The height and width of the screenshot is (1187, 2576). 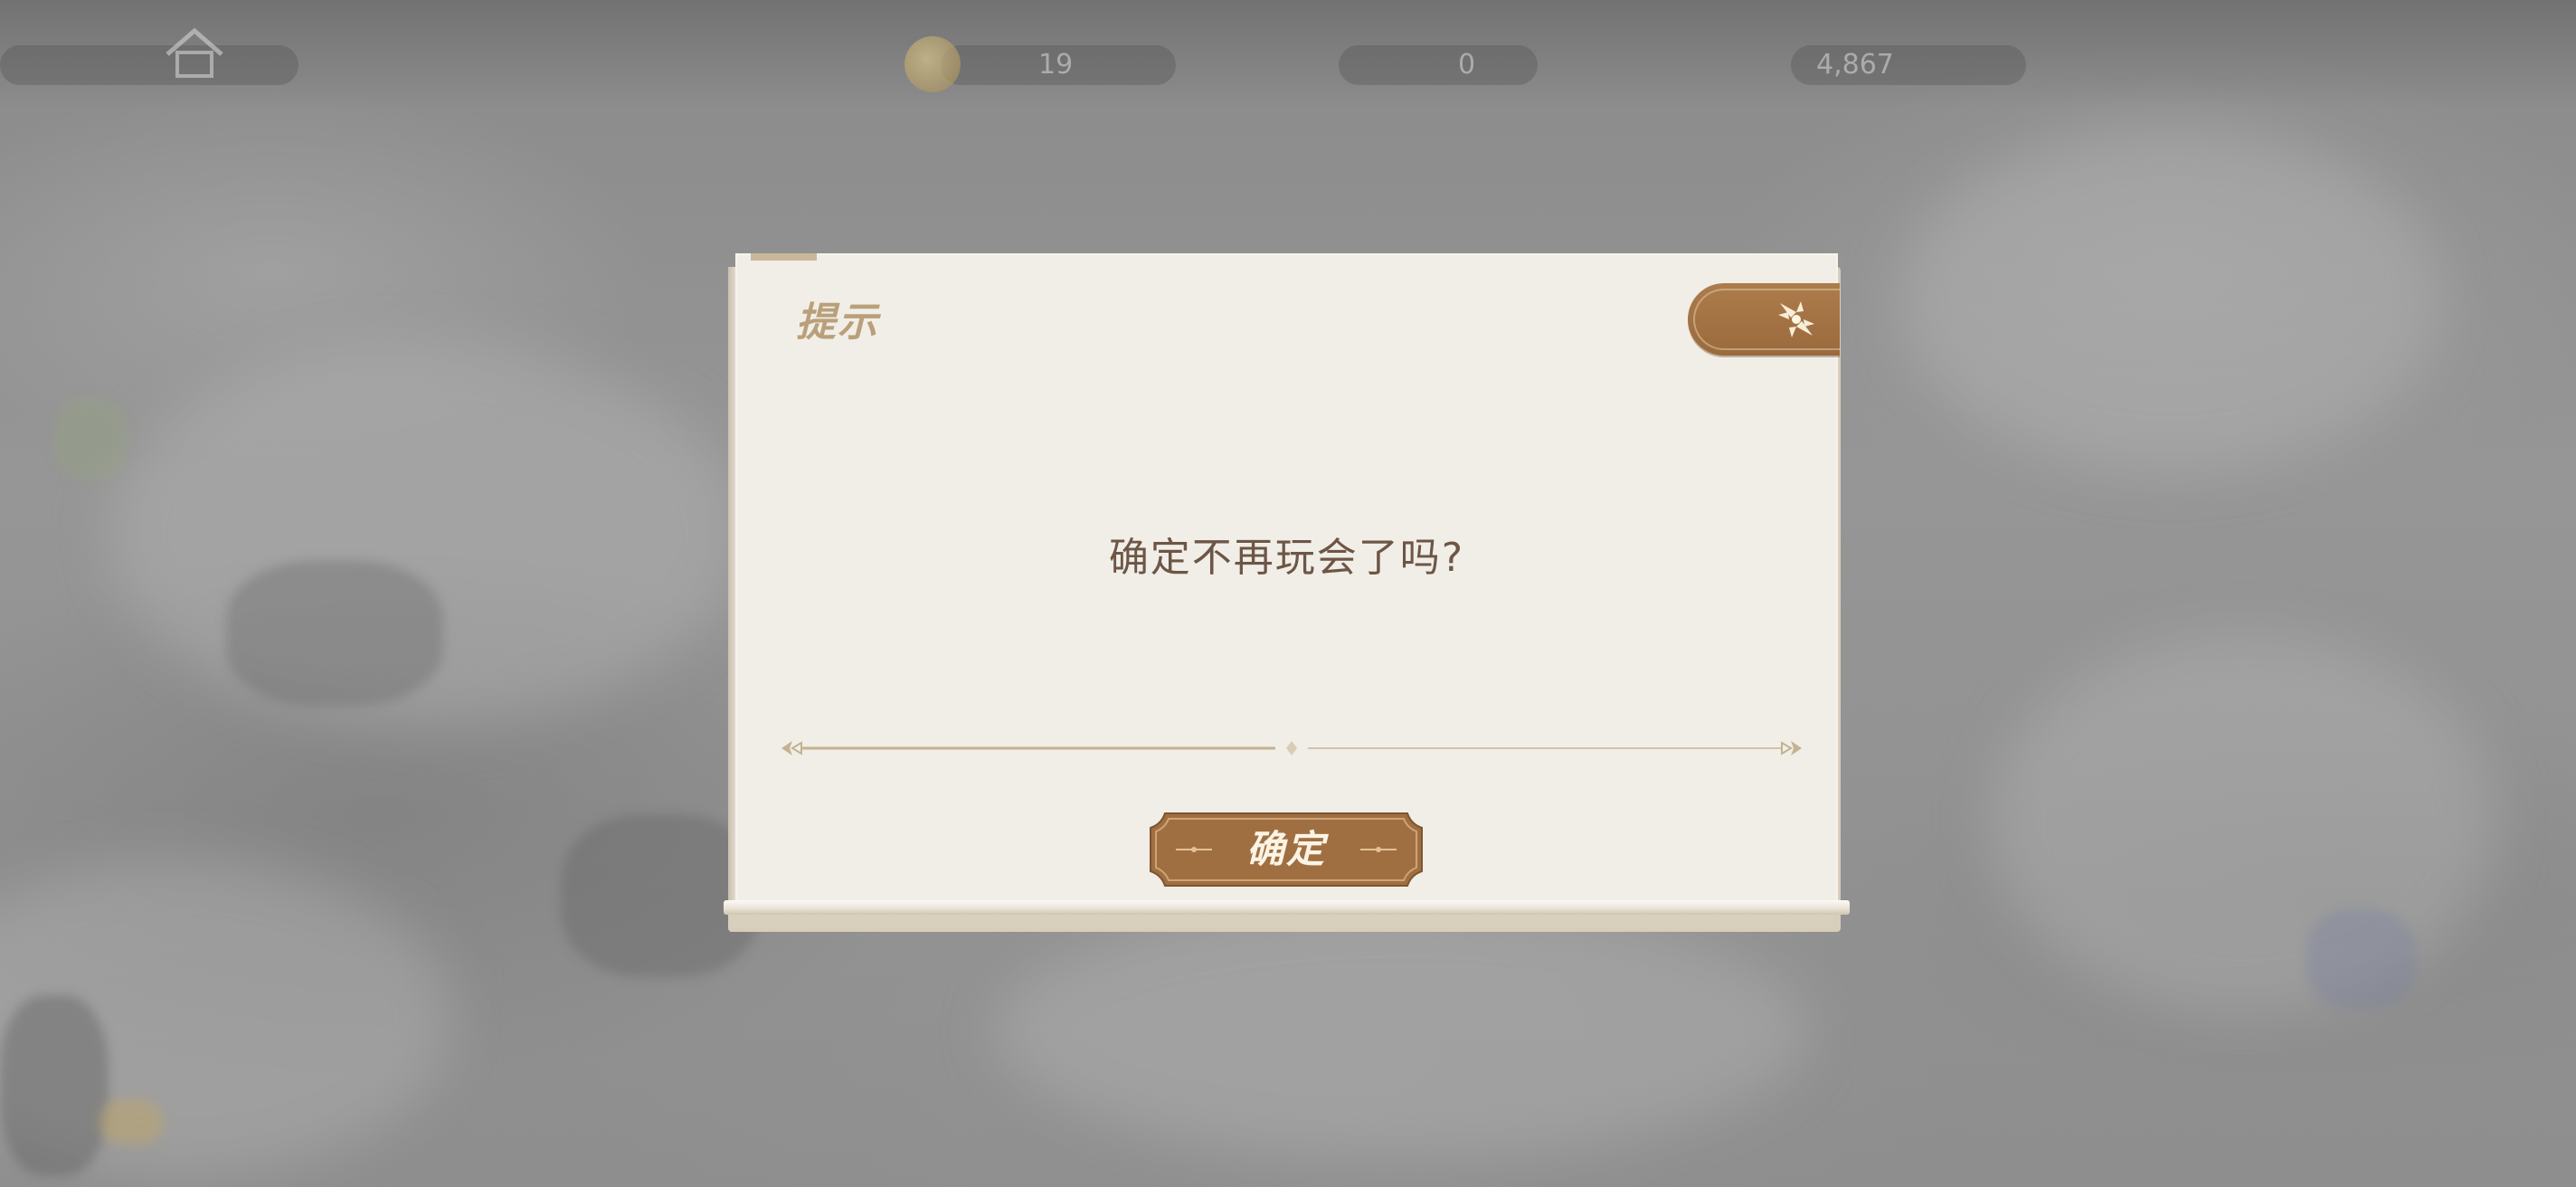 I want to click on confirm-button: 确定, so click(x=1286, y=850).